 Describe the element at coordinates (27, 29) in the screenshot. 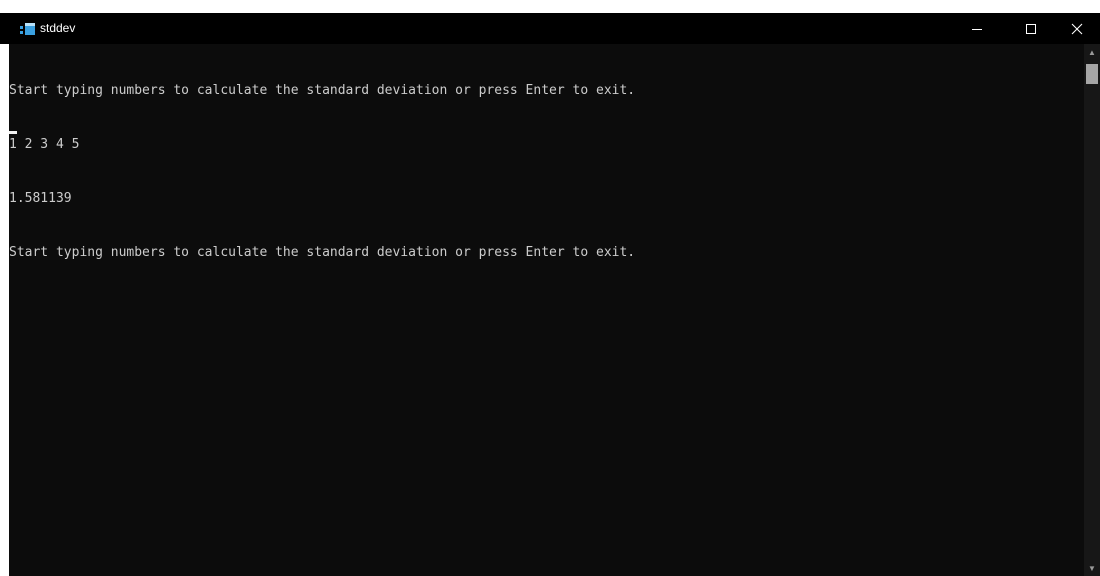

I see `console-app-icon` at that location.